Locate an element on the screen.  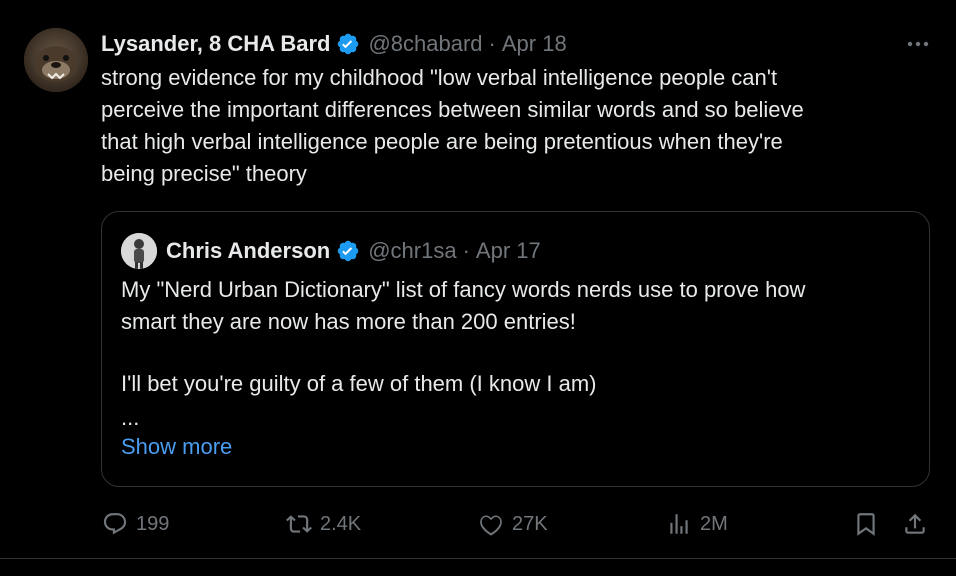
retweet-button: 2.4K is located at coordinates (323, 524).